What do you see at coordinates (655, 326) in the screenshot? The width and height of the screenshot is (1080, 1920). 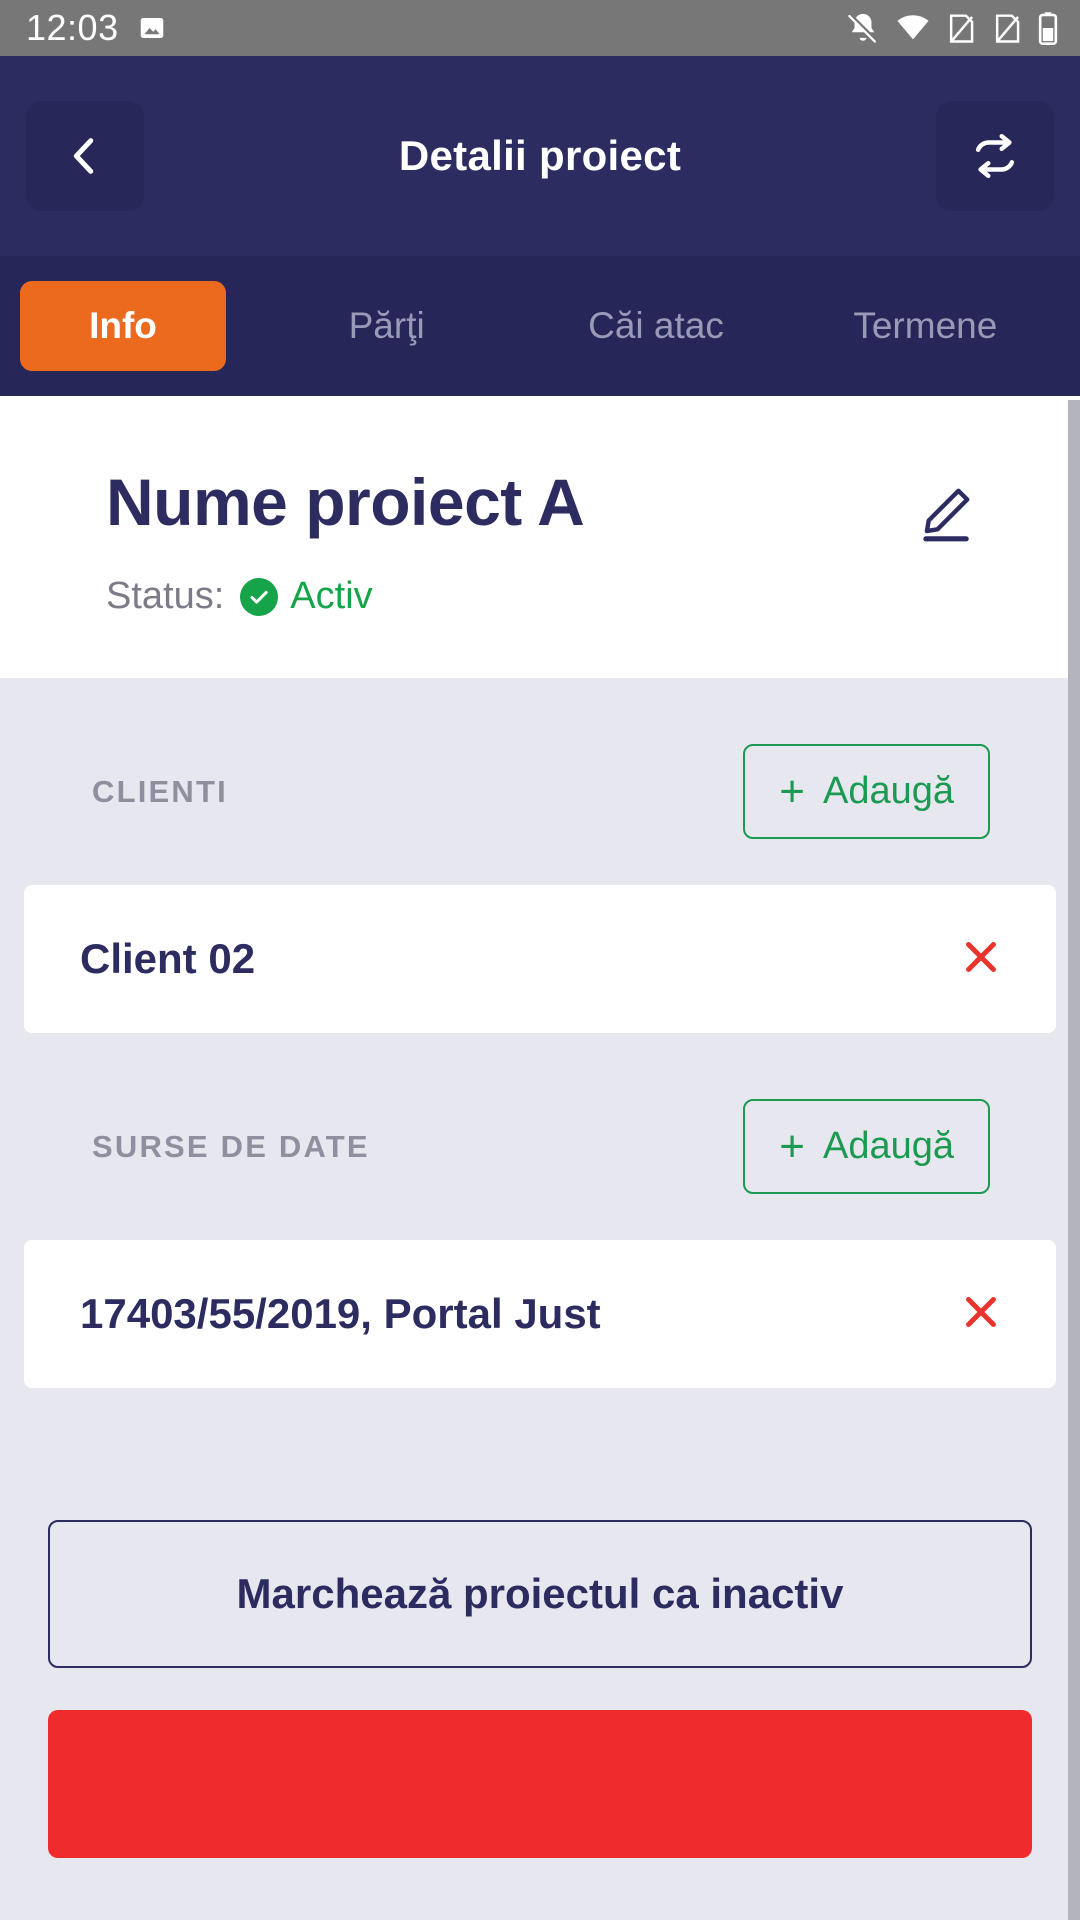 I see `tab-cai-atac: Căi atac` at bounding box center [655, 326].